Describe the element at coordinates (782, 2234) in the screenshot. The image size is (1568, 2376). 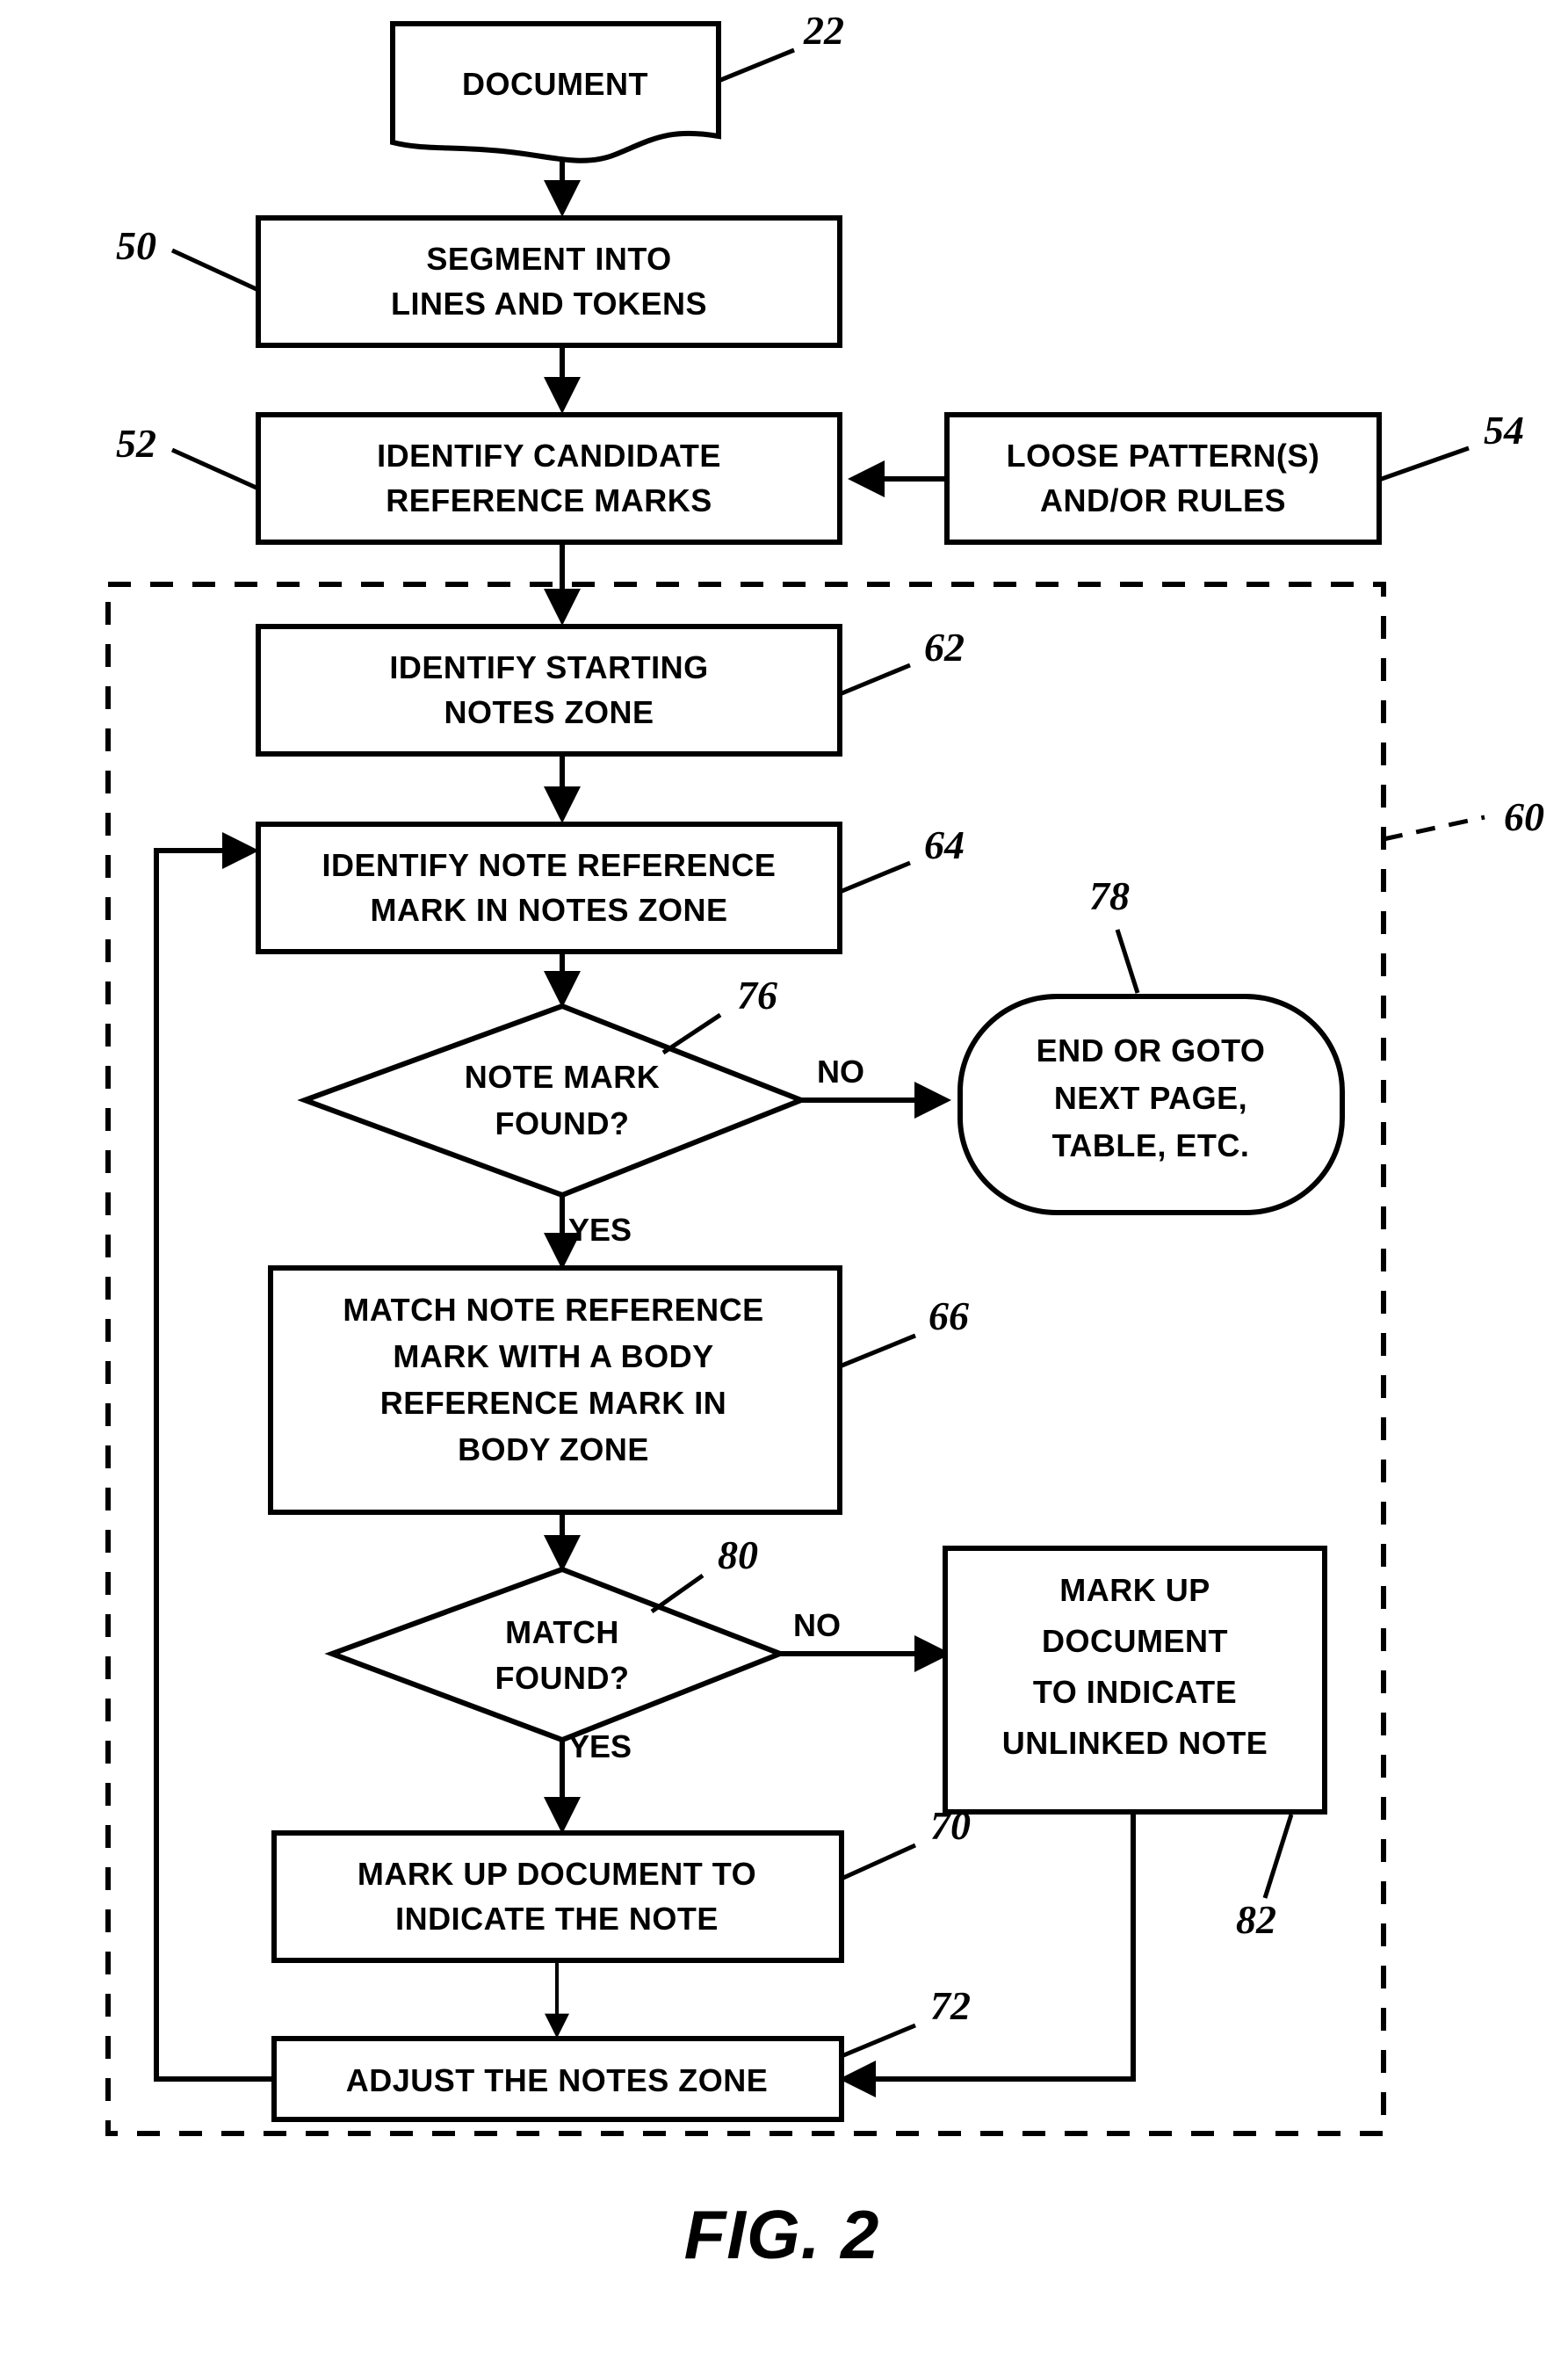
I see `figure-caption: FIG. 2` at that location.